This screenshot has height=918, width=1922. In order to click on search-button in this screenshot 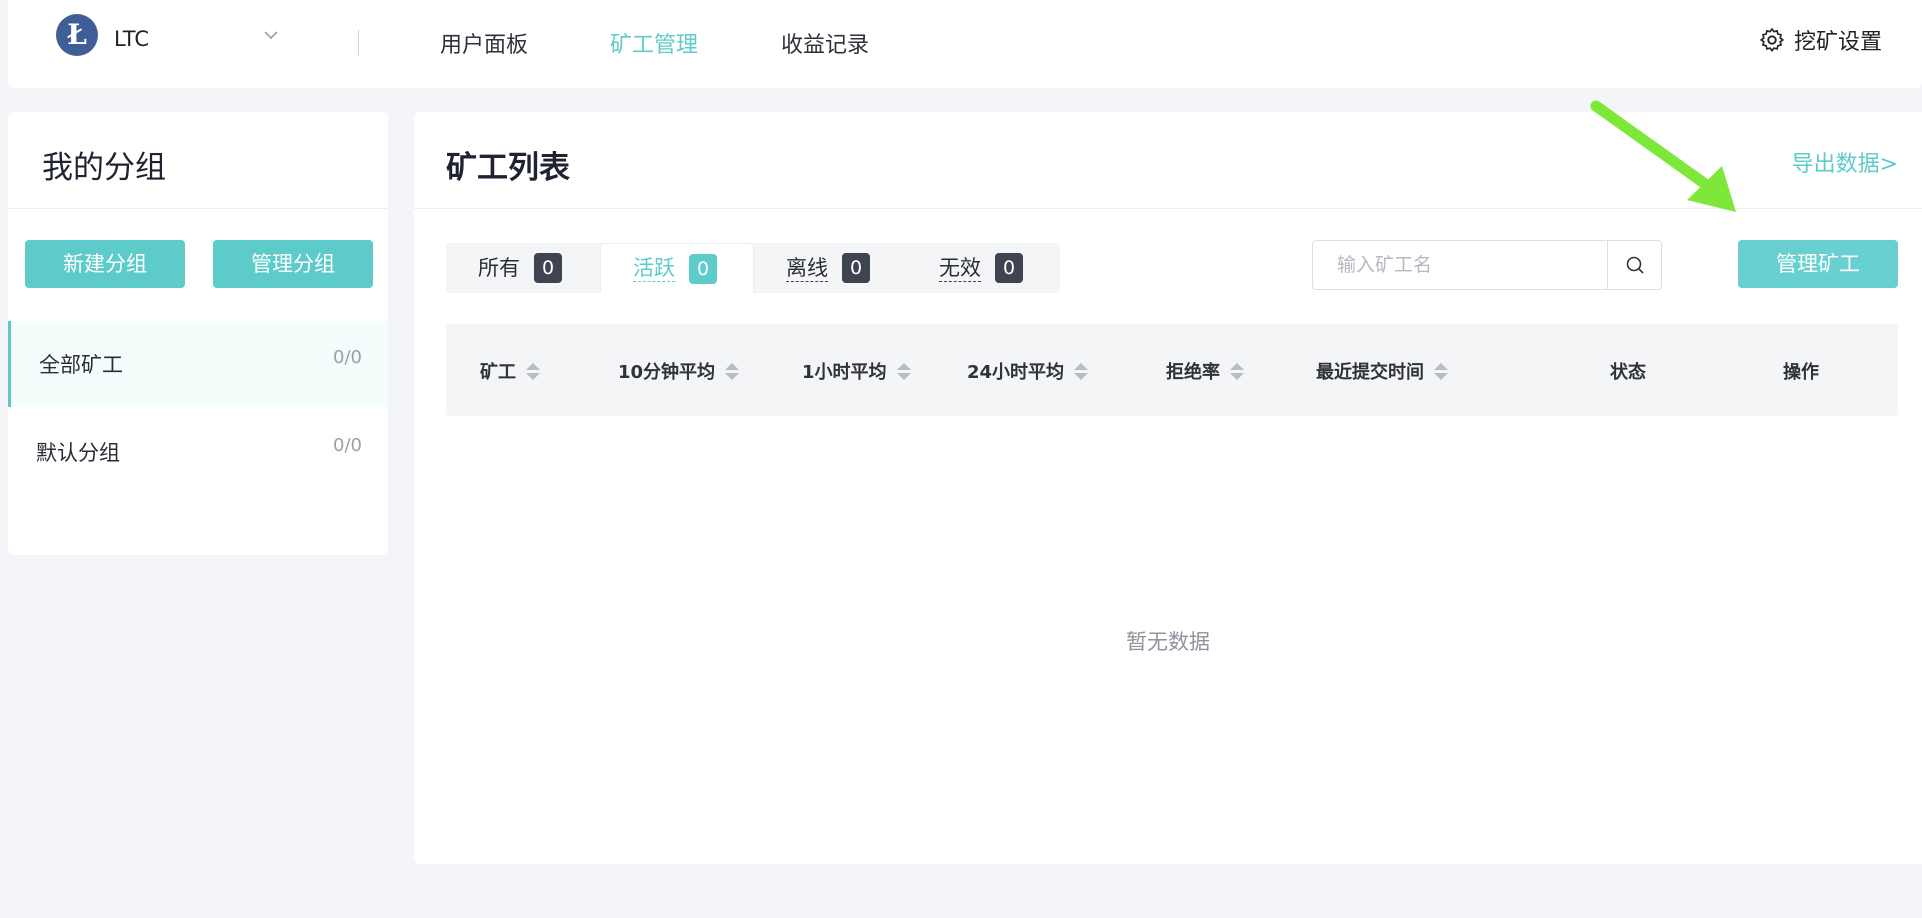, I will do `click(1634, 265)`.